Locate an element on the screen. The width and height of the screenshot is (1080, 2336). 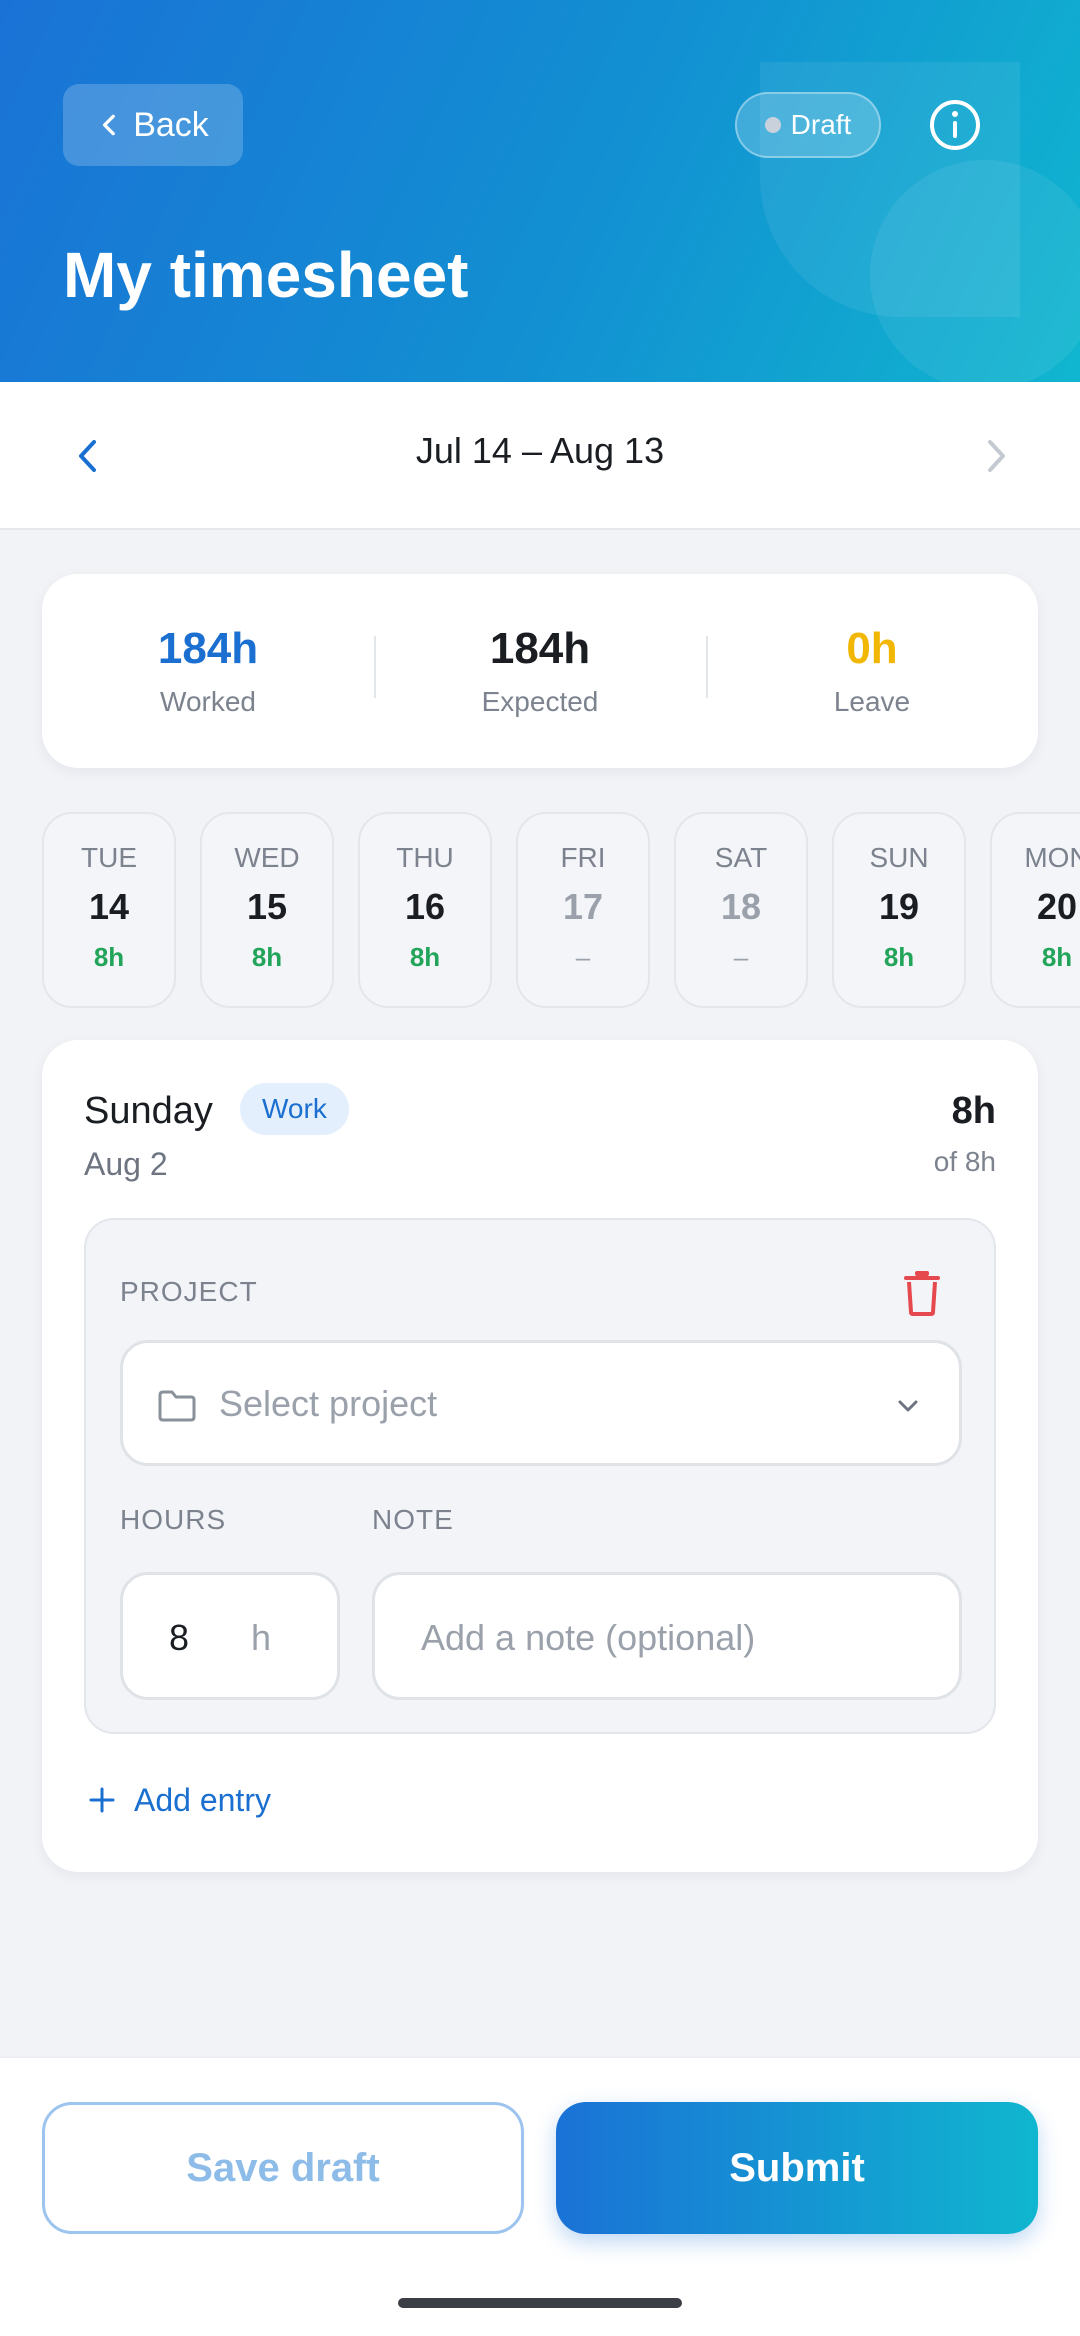
project-select: Select project is located at coordinates (541, 1403).